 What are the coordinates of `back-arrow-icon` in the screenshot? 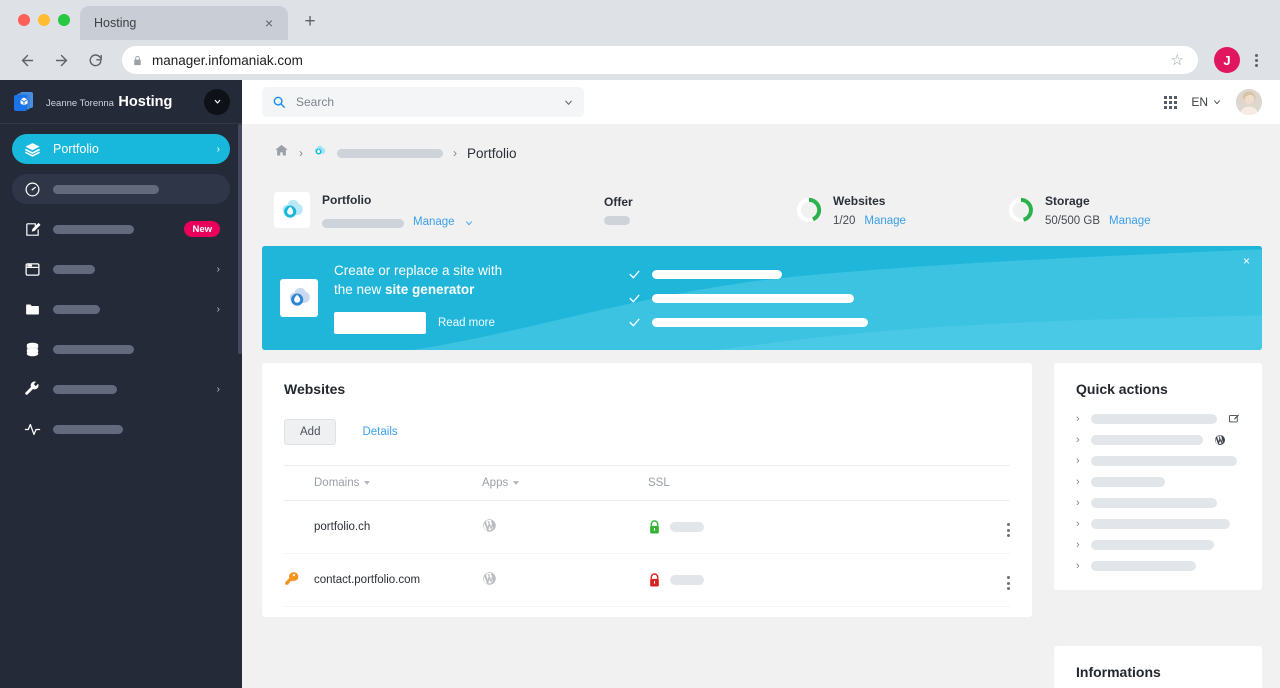 It's located at (27, 60).